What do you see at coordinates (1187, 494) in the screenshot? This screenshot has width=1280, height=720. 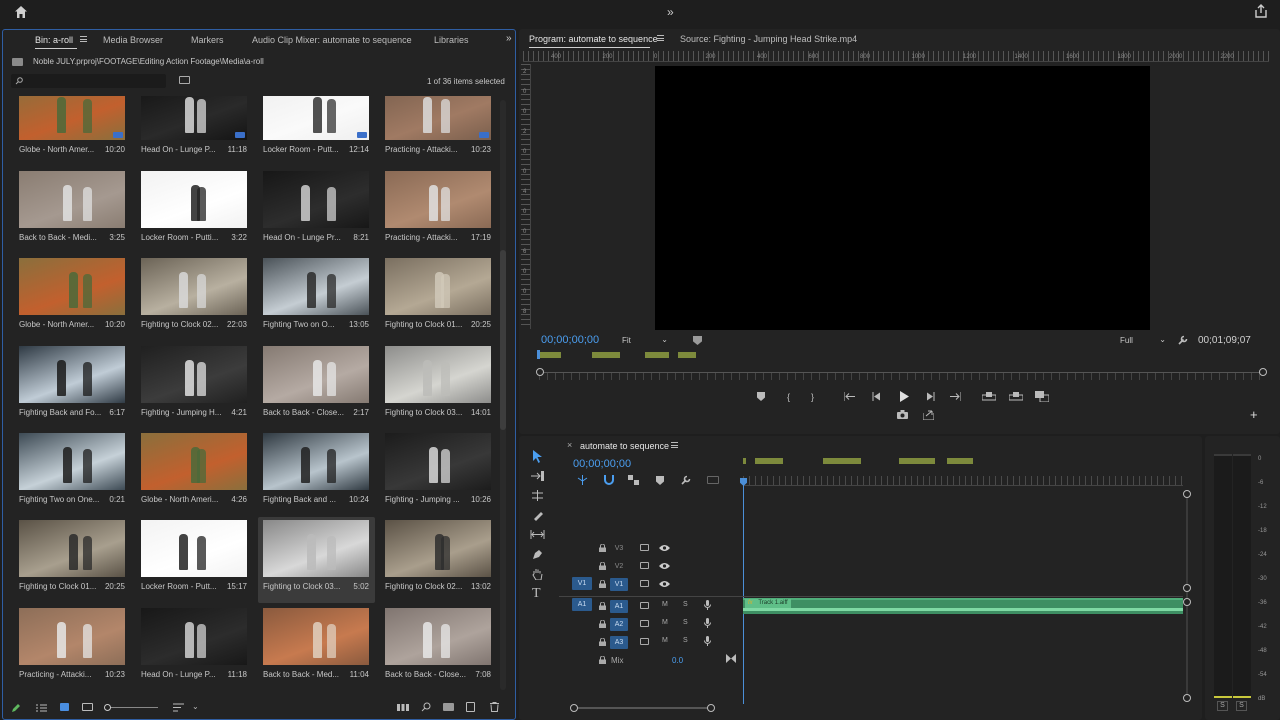 I see `vscroll-top-handle` at bounding box center [1187, 494].